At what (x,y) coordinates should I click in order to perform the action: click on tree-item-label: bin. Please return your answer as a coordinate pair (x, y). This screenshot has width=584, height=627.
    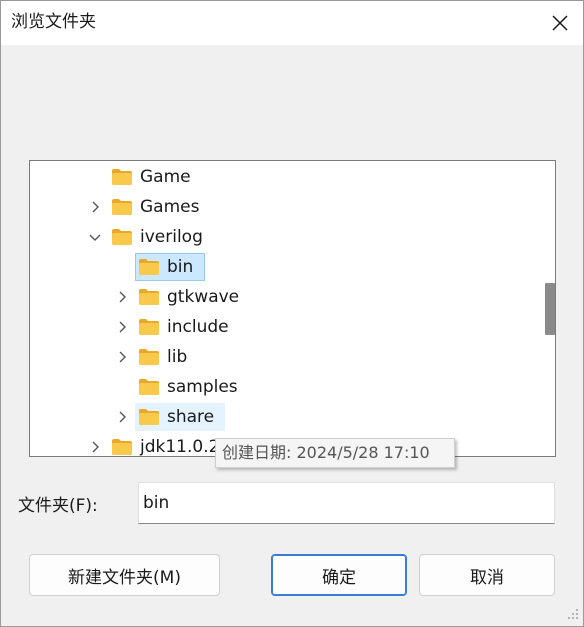
    Looking at the image, I should click on (180, 267).